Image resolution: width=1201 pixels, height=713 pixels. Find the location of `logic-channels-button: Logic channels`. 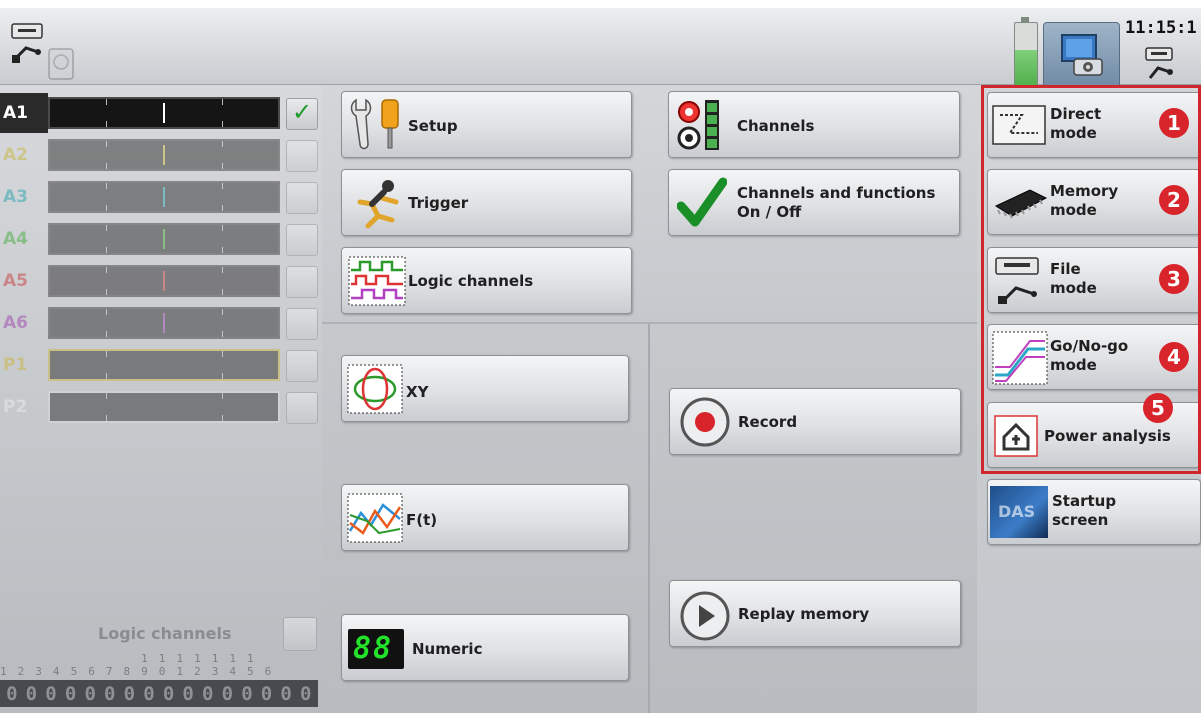

logic-channels-button: Logic channels is located at coordinates (486, 280).